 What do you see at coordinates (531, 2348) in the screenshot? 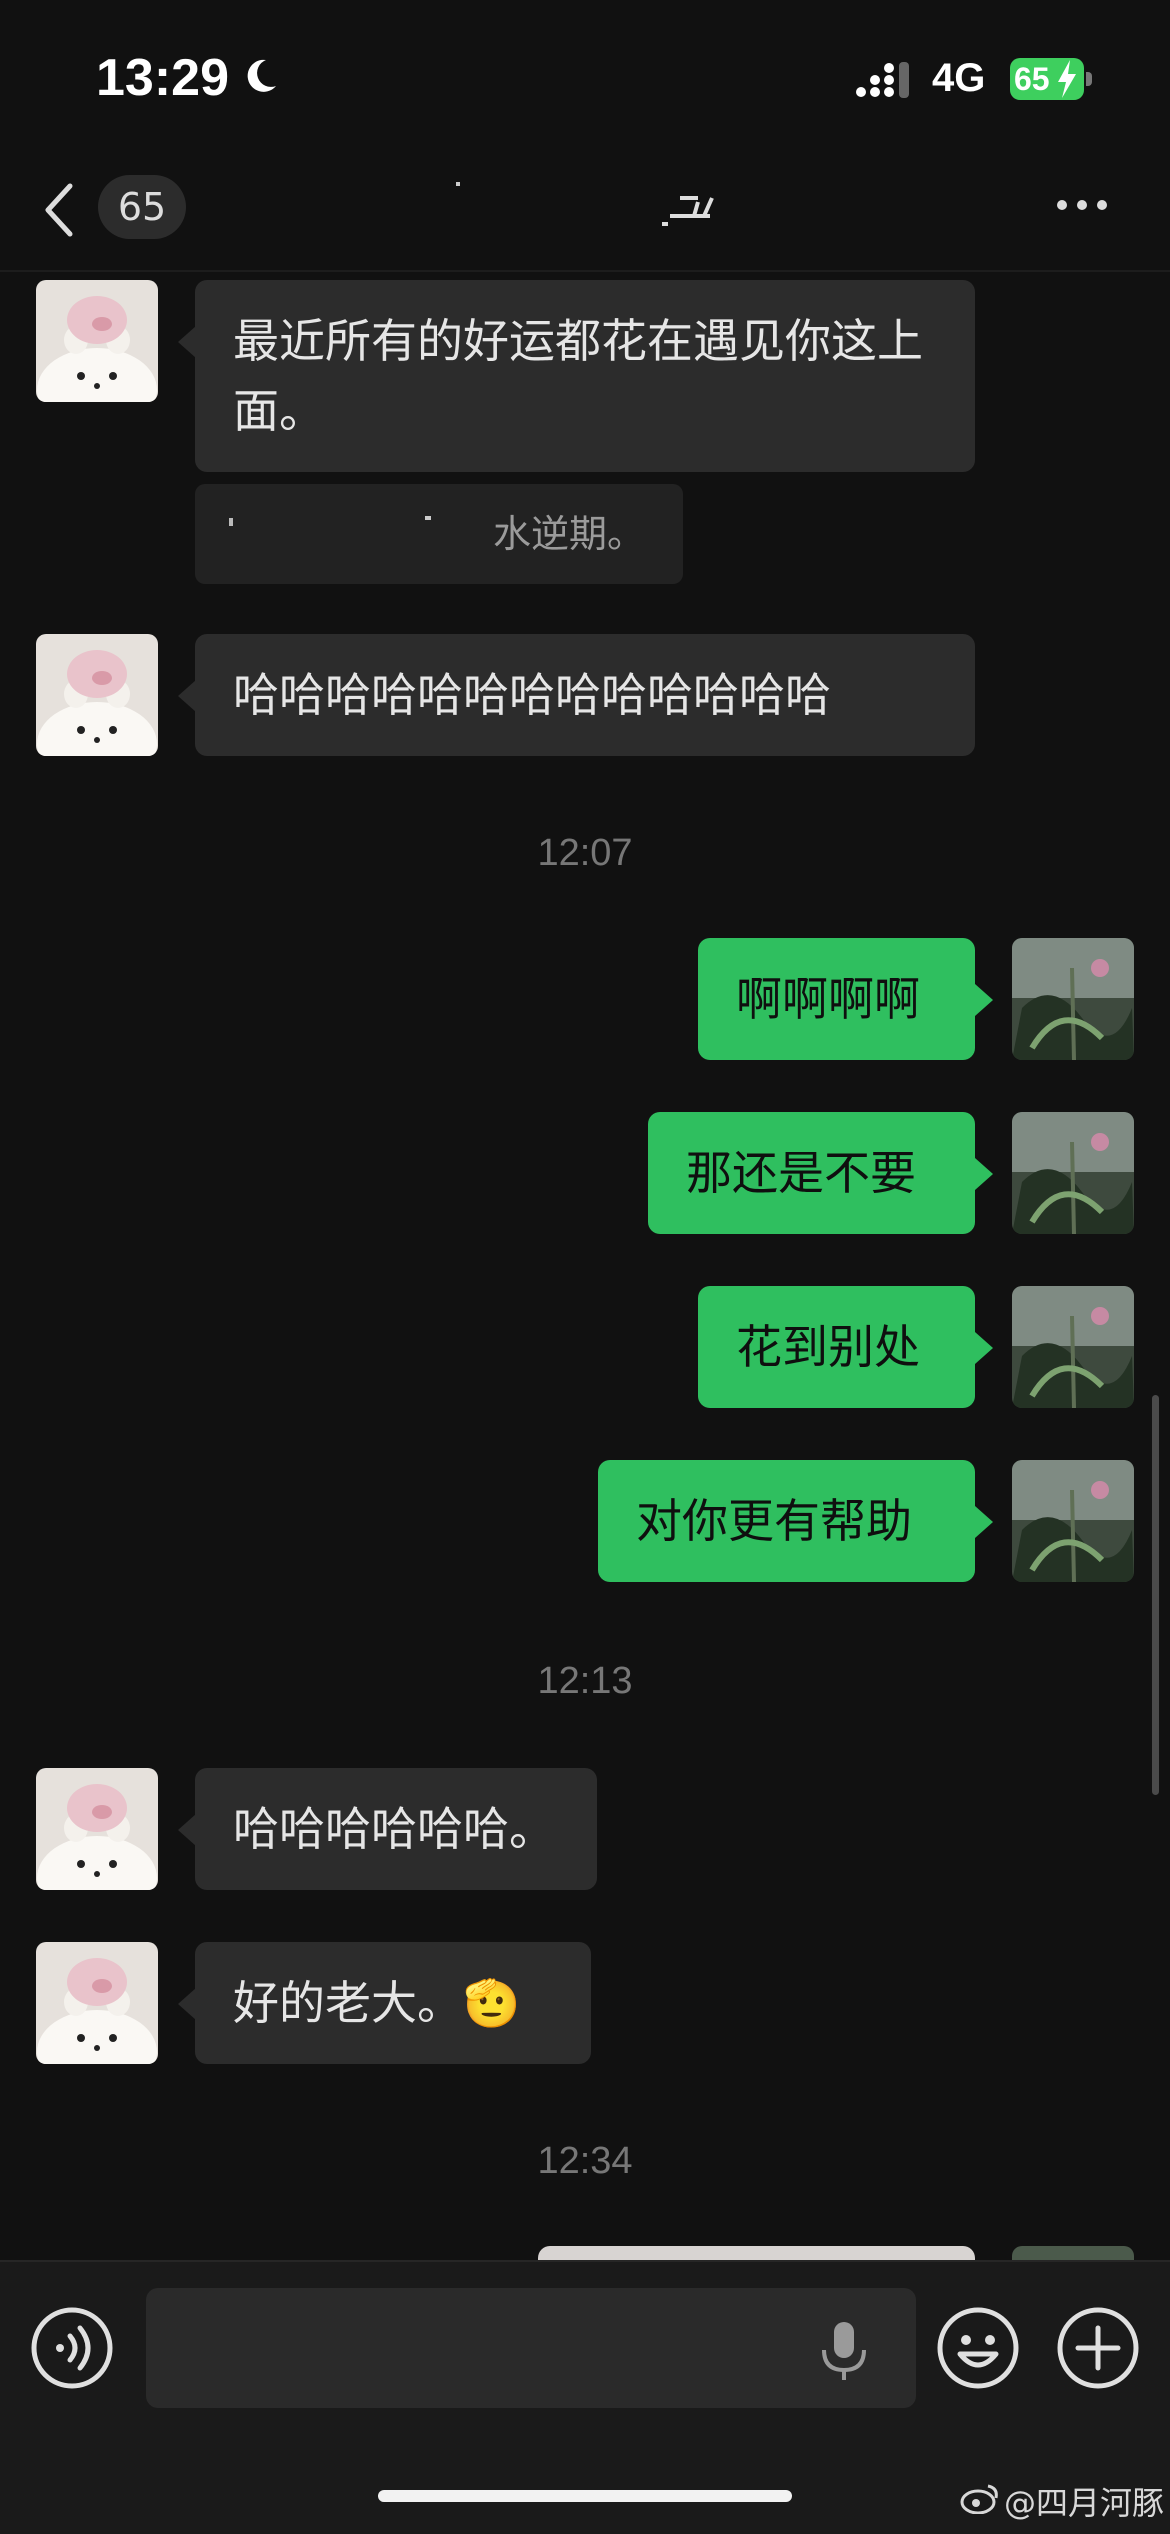
I see `message-input` at bounding box center [531, 2348].